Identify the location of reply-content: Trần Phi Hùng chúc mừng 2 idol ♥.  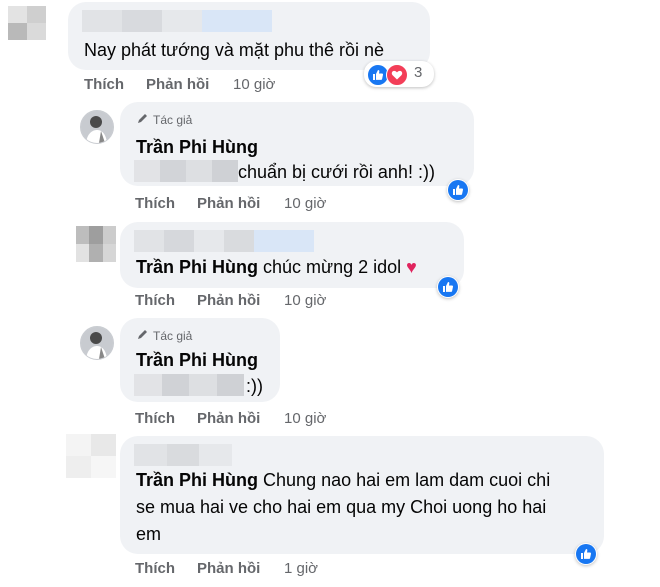
(276, 267).